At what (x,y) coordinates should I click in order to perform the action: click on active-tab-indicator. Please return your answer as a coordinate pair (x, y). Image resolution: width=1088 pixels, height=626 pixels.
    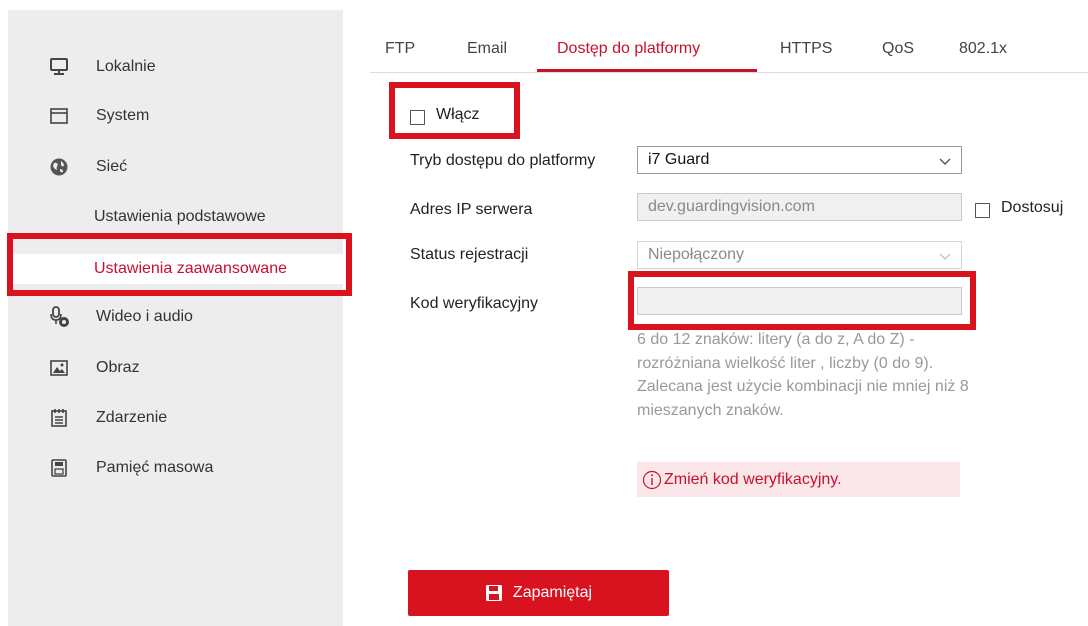
    Looking at the image, I should click on (647, 70).